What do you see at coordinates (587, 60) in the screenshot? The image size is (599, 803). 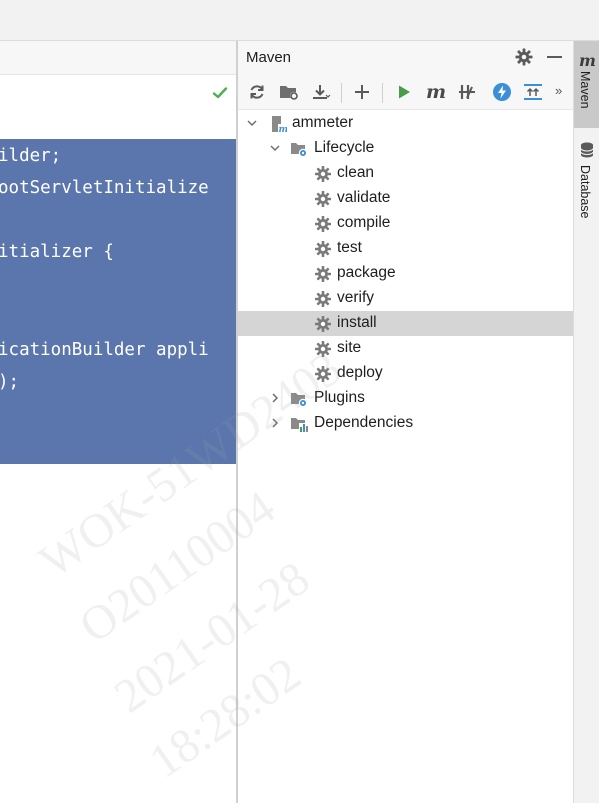 I see `maven-icon: m` at bounding box center [587, 60].